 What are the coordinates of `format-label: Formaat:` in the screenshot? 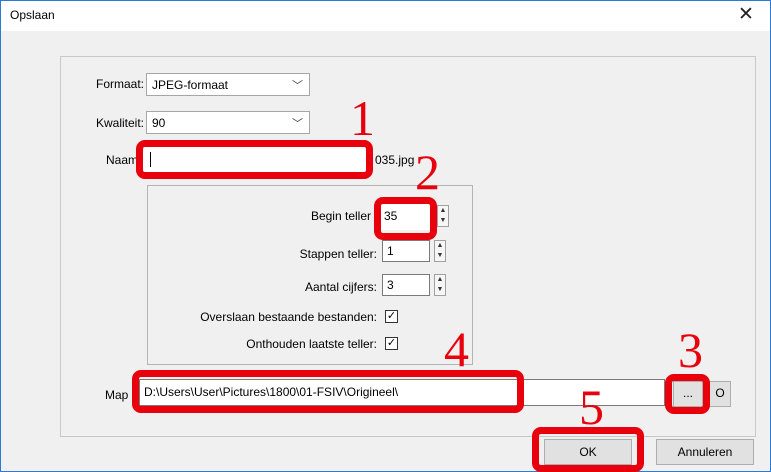 It's located at (119, 84).